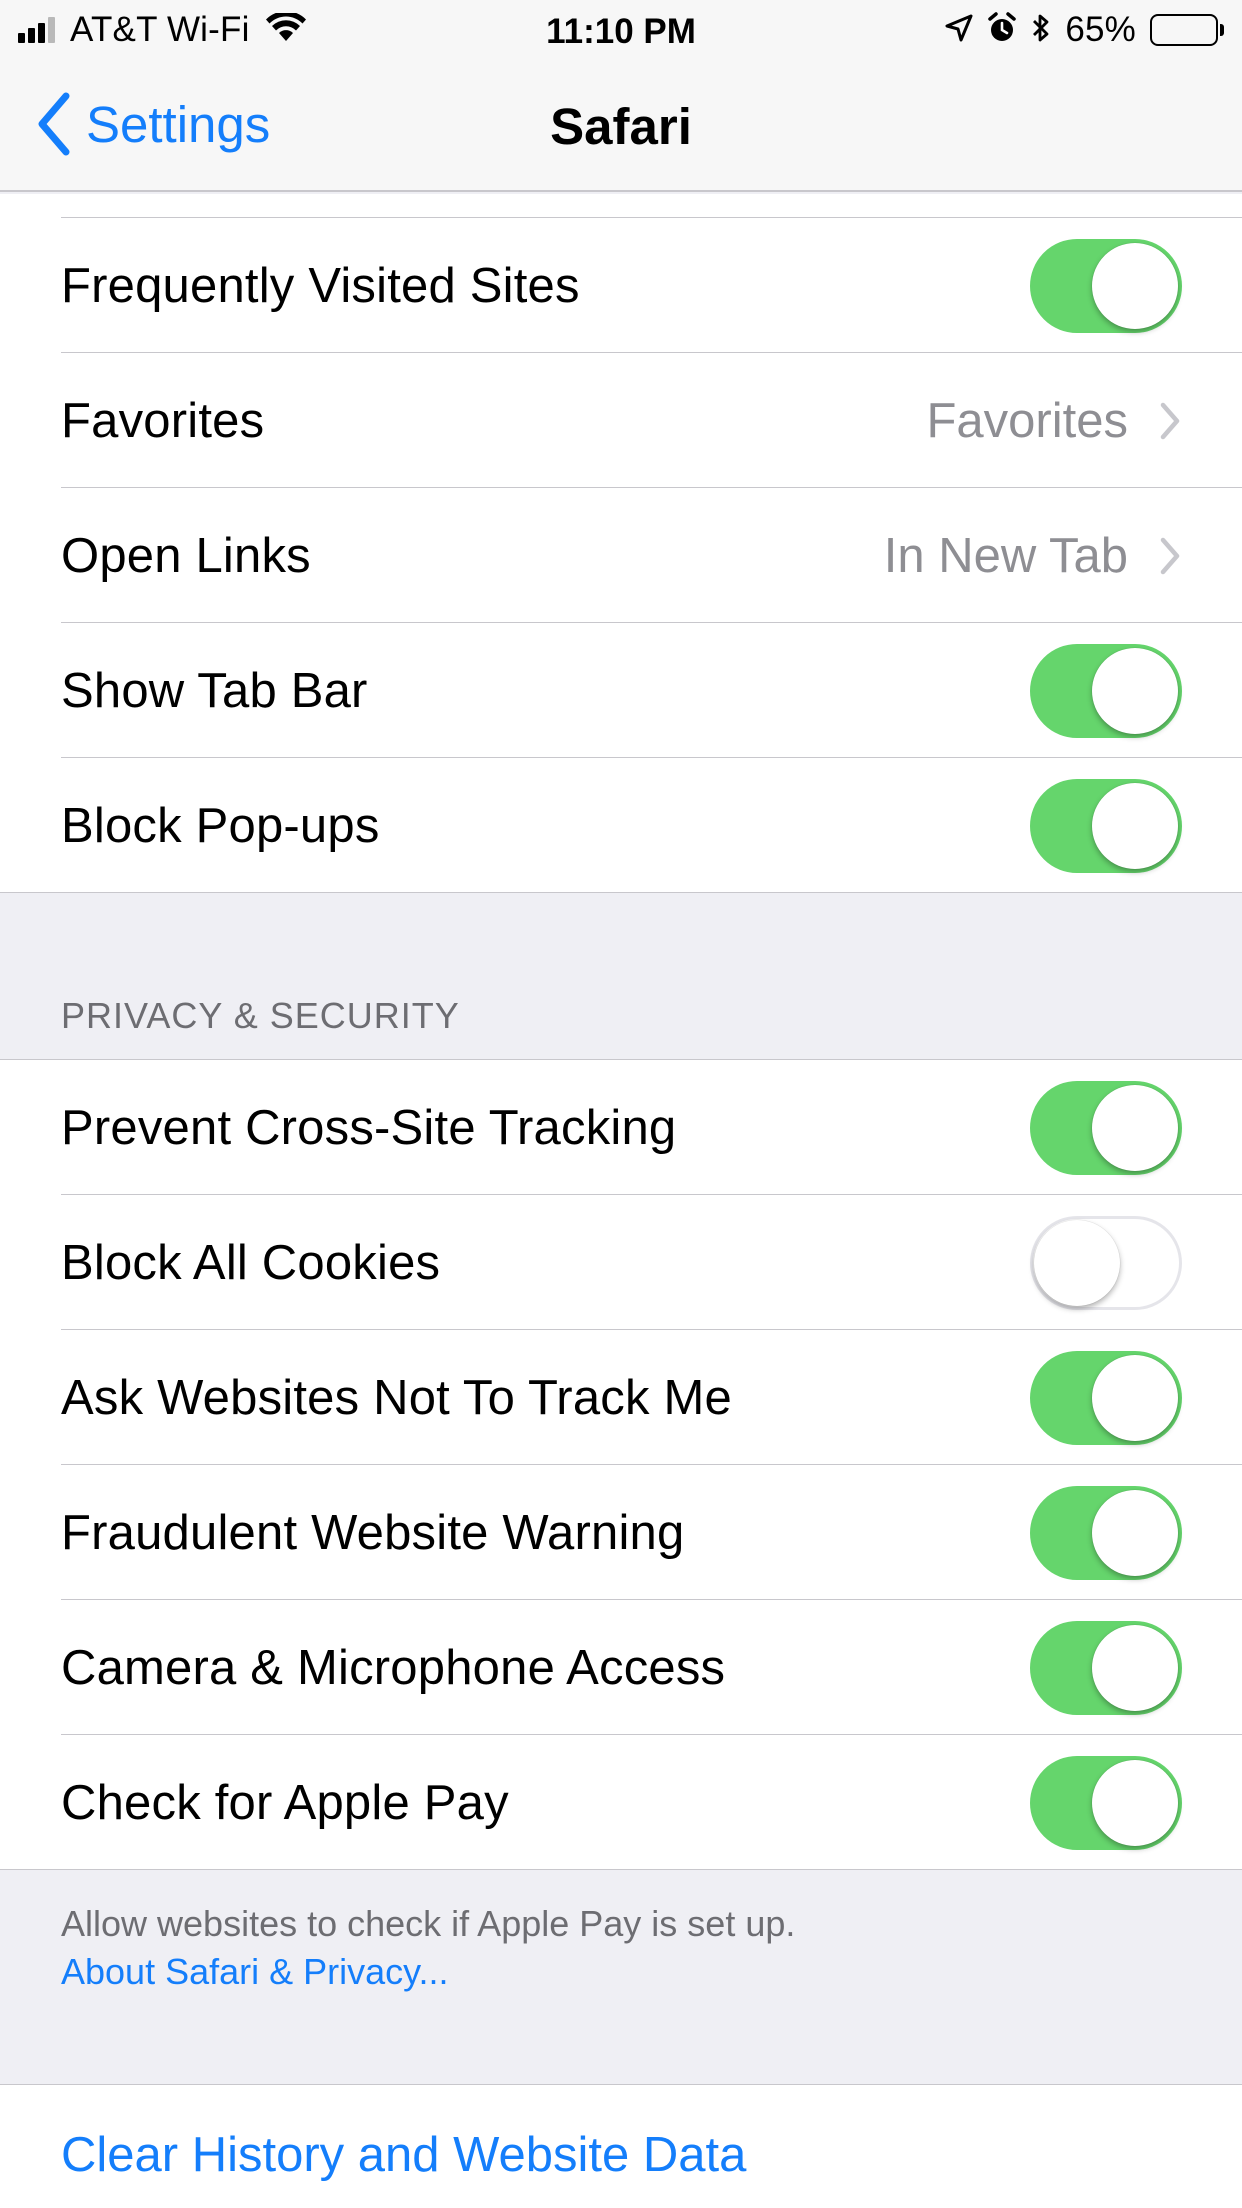 The image size is (1242, 2208). Describe the element at coordinates (621, 420) in the screenshot. I see `row-favorites: Favorites Favorites` at that location.